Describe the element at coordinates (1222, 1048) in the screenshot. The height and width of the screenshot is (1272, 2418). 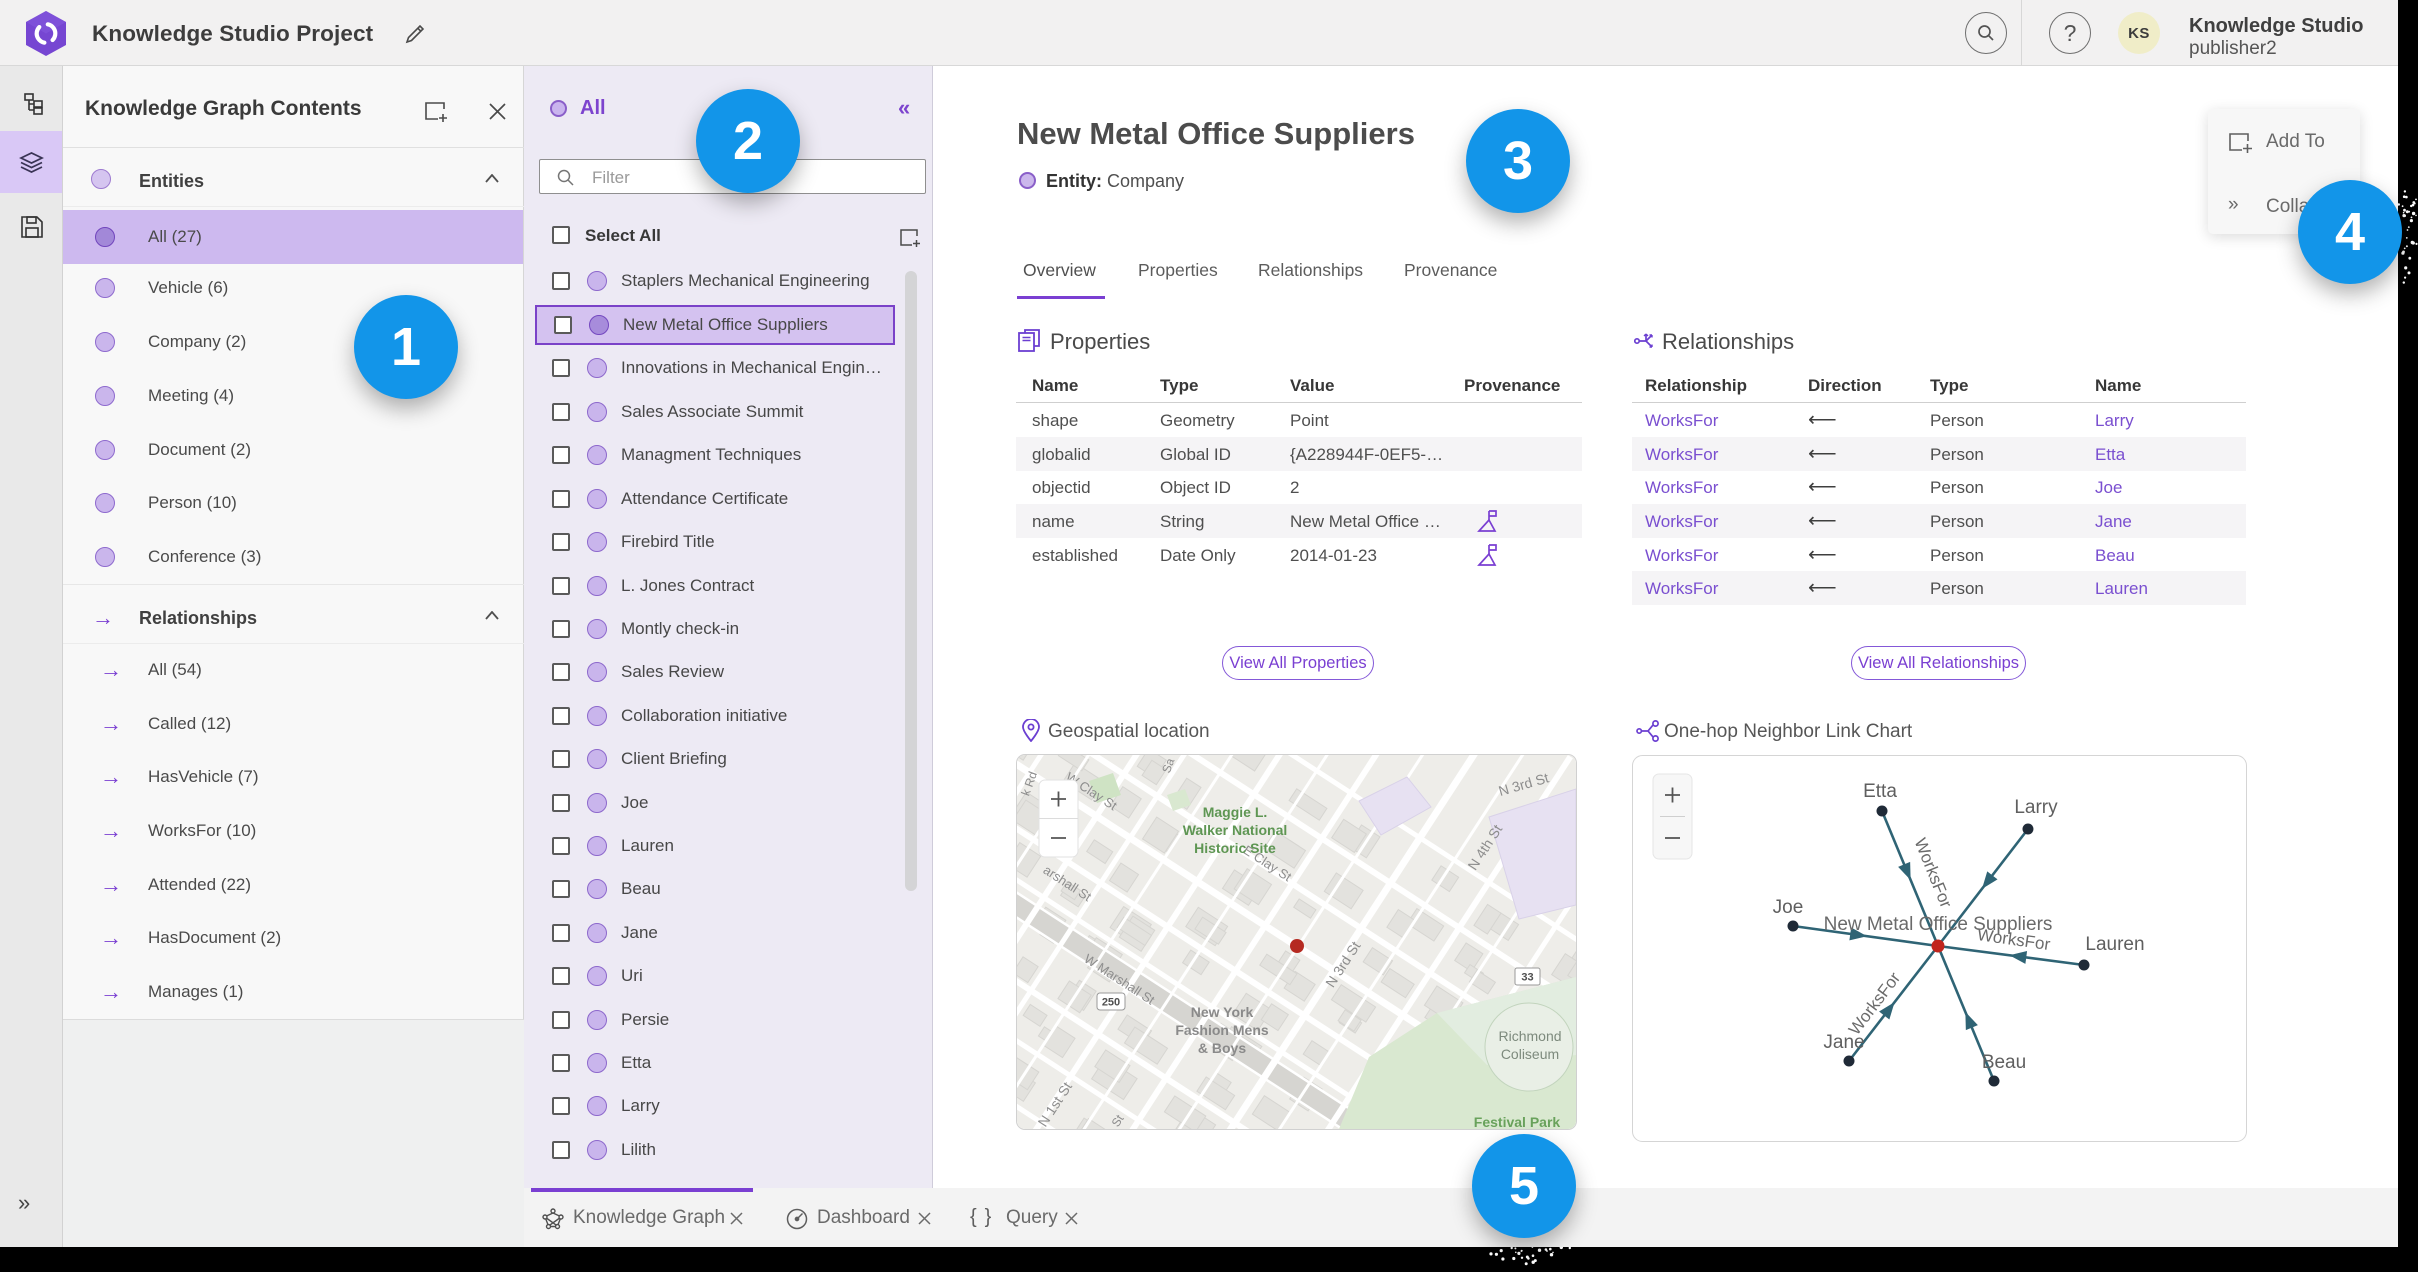
I see `svg-text: & Boys` at that location.